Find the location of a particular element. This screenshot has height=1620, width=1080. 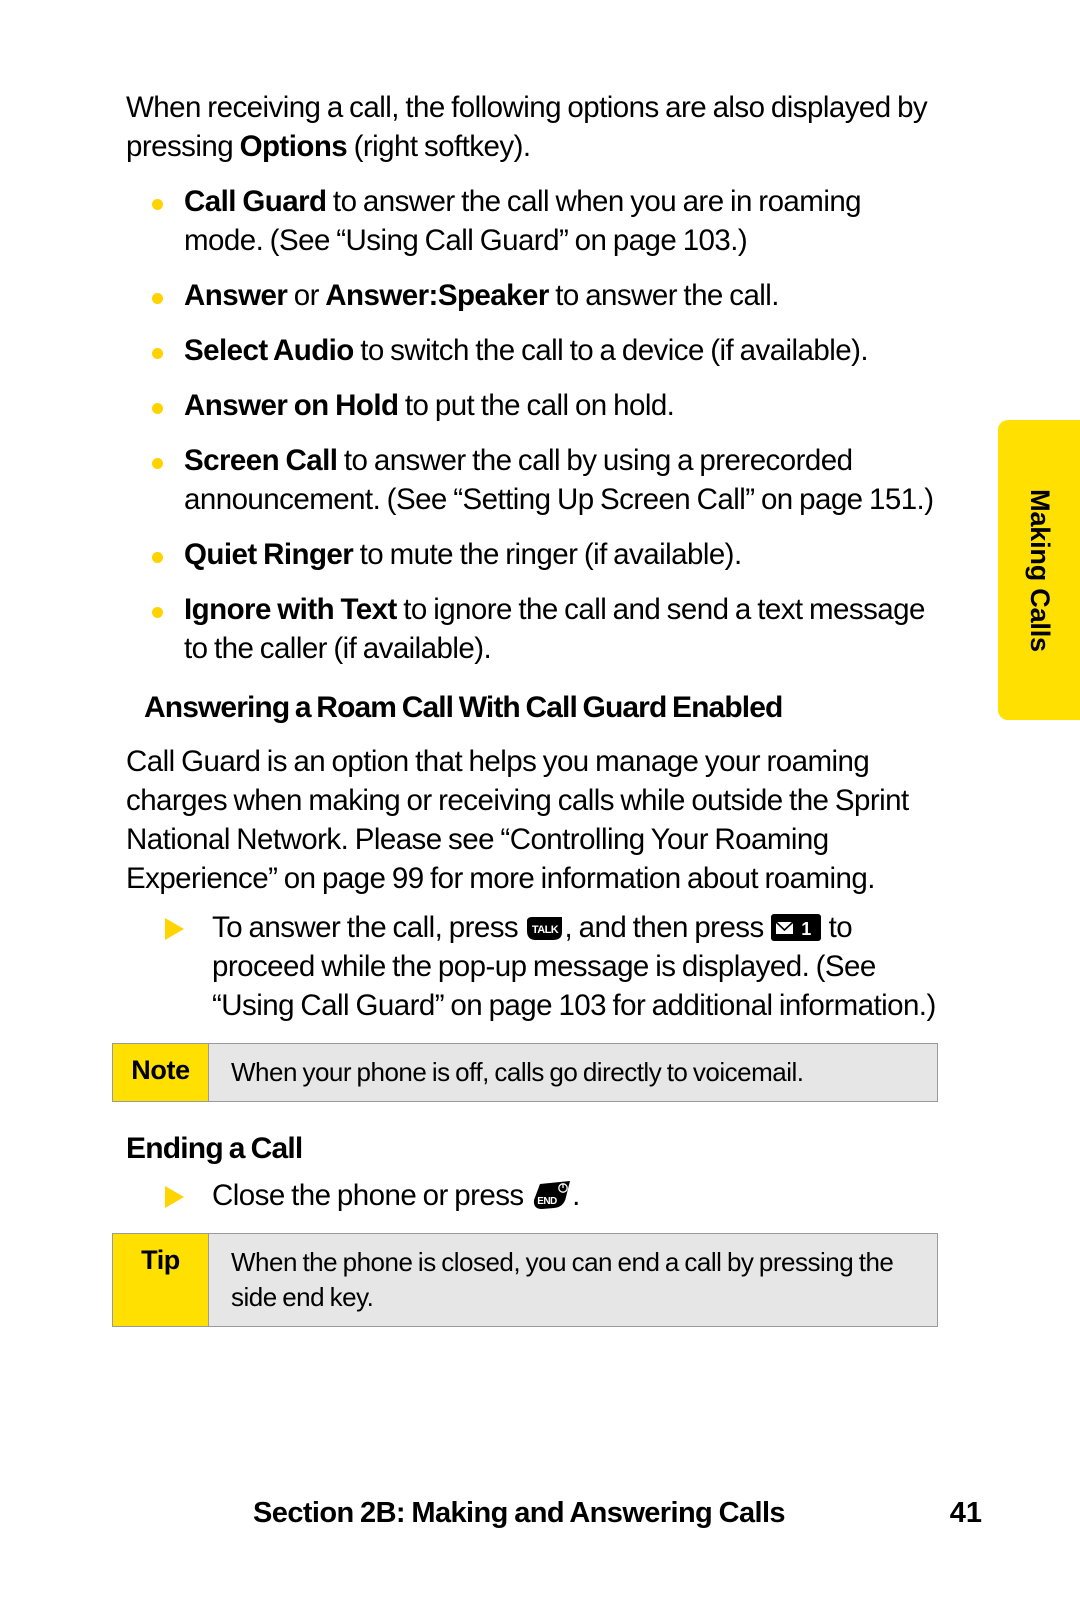

svg-text: TALK is located at coordinates (544, 930).